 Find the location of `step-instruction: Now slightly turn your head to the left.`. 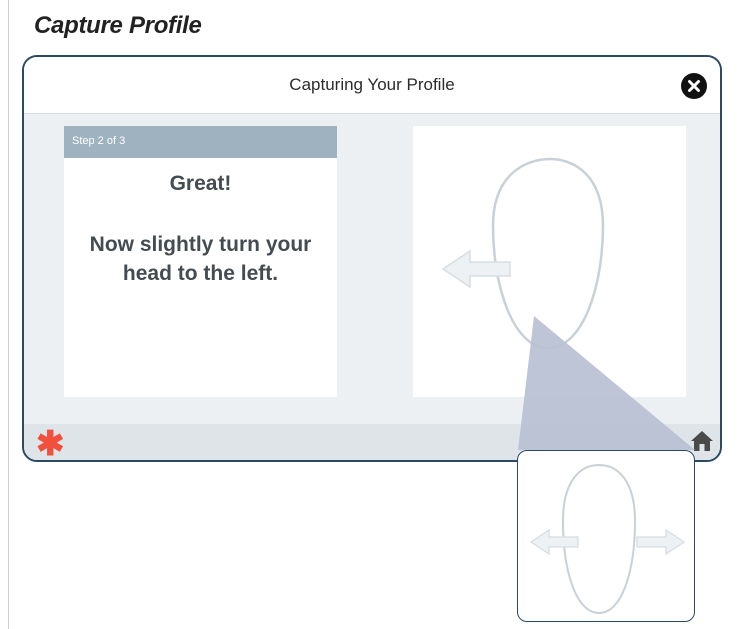

step-instruction: Now slightly turn your head to the left. is located at coordinates (200, 259).